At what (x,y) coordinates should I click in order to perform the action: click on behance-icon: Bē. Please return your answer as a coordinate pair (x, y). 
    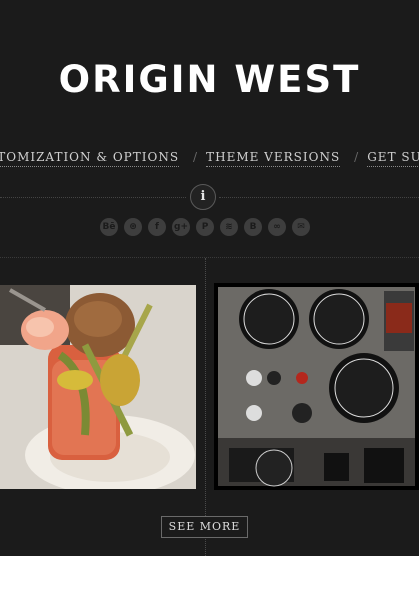
    Looking at the image, I should click on (109, 227).